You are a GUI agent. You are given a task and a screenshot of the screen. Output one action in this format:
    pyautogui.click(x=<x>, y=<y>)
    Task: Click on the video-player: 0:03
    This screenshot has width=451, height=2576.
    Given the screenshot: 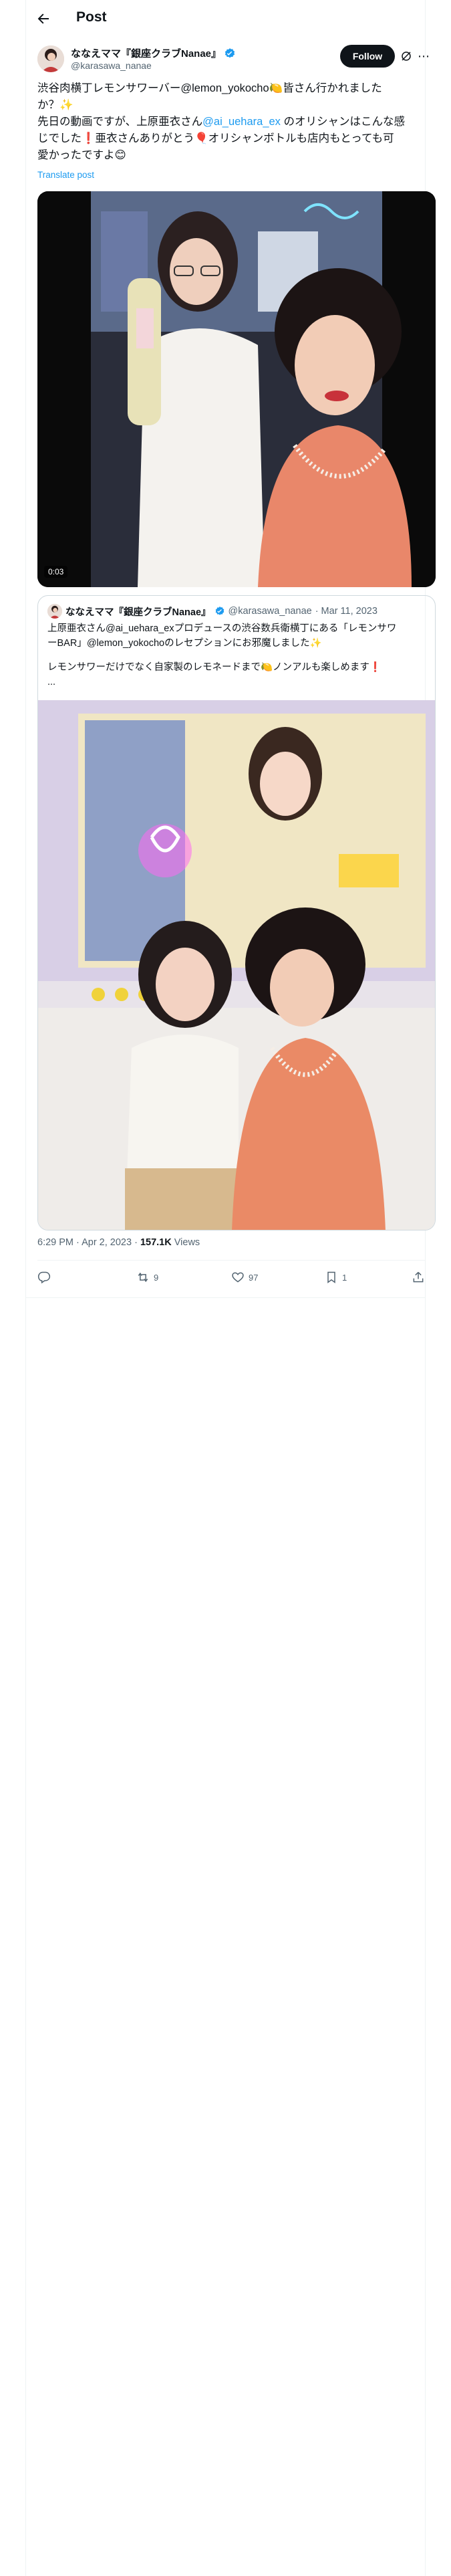 What is the action you would take?
    pyautogui.click(x=236, y=389)
    